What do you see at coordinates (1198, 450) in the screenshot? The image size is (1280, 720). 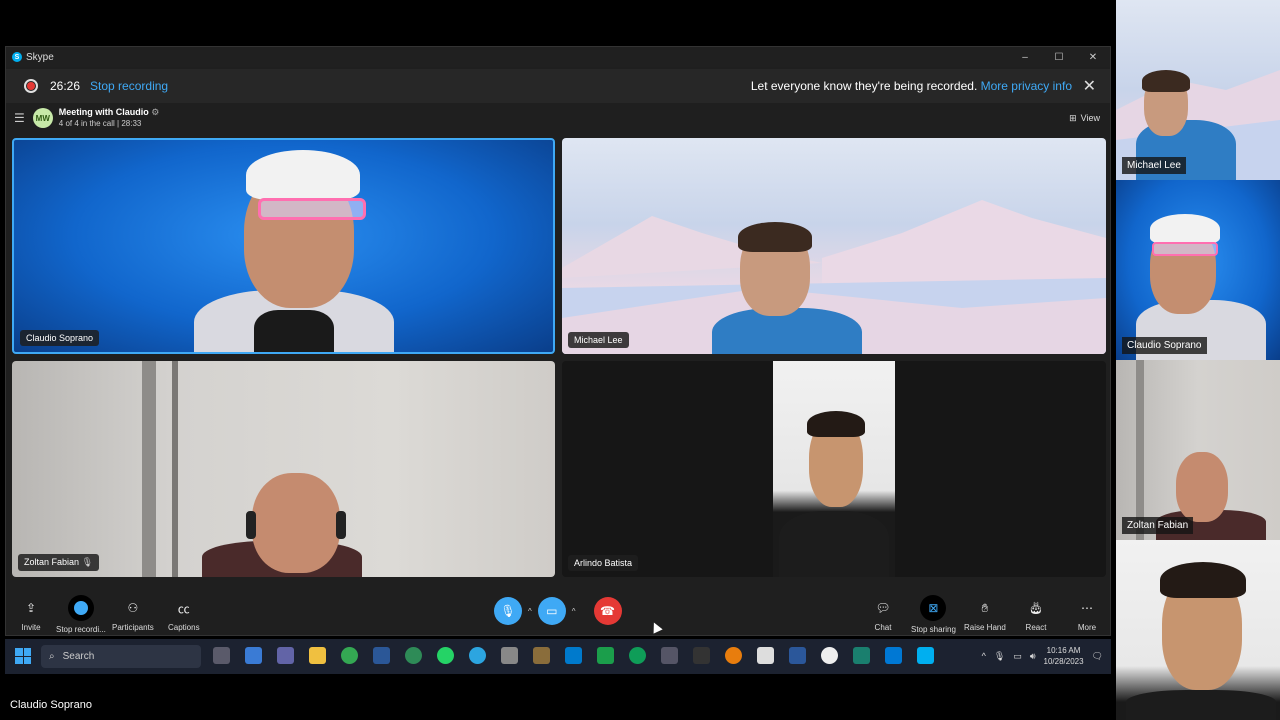 I see `sidebar-video-zoltan: Zoltan Fabian` at bounding box center [1198, 450].